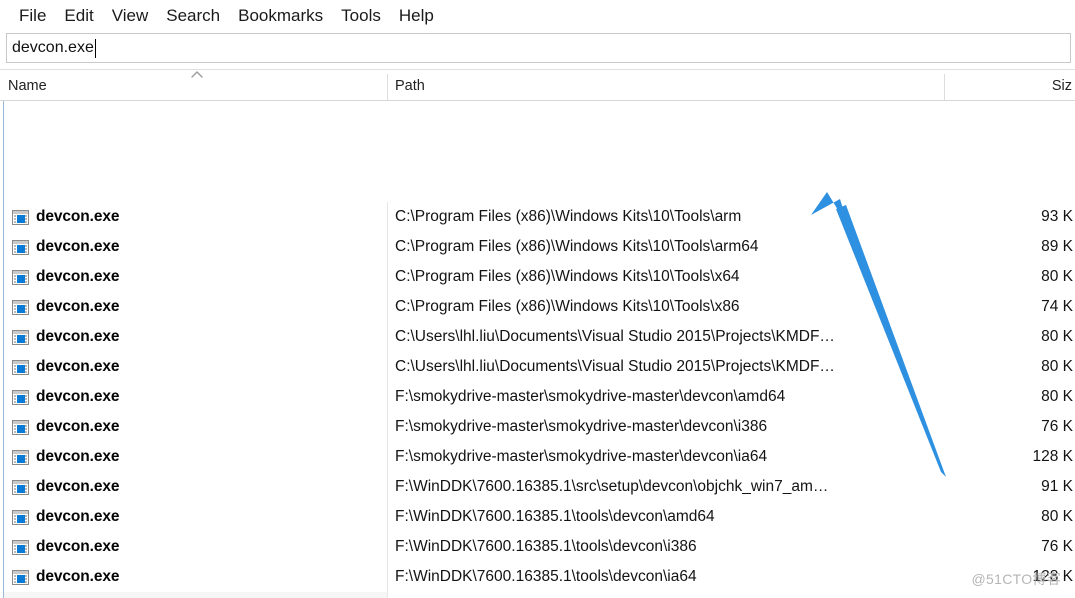  I want to click on column-header-row: Name Path Siz, so click(537, 85).